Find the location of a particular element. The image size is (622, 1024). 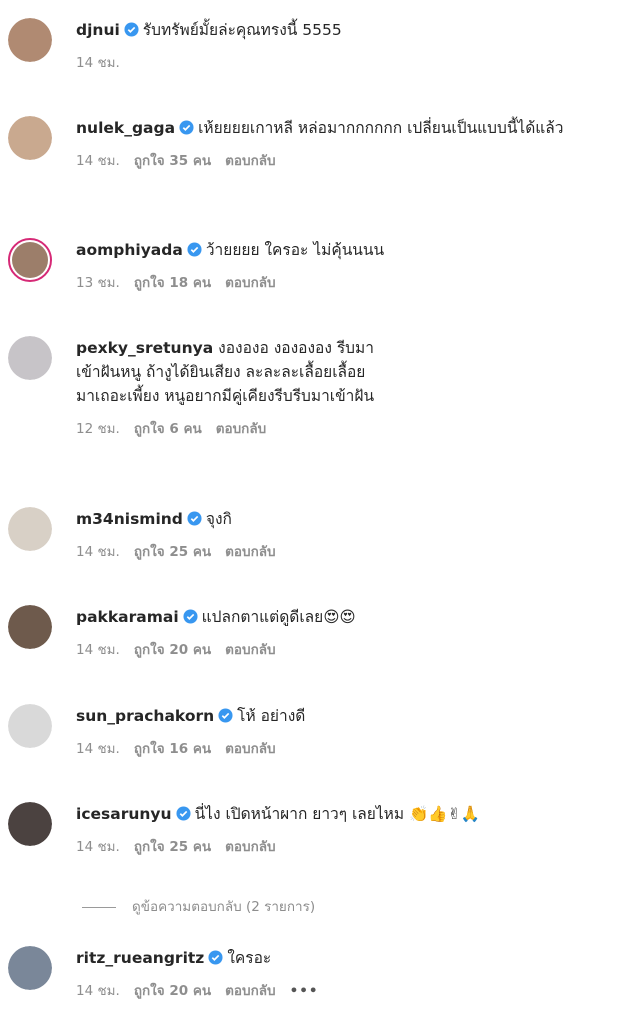

comment-meta: 14 ชม. is located at coordinates (341, 63).